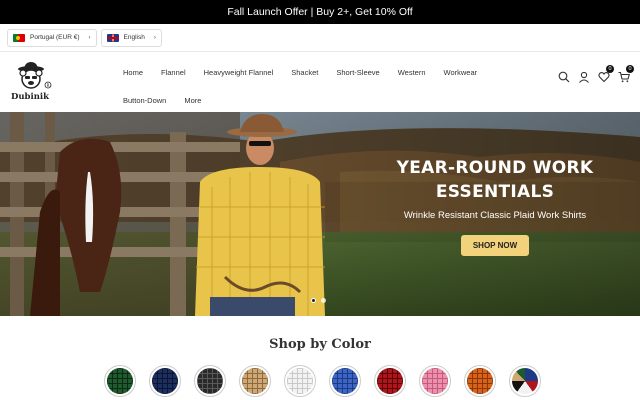  I want to click on nav-item-more: More, so click(192, 100).